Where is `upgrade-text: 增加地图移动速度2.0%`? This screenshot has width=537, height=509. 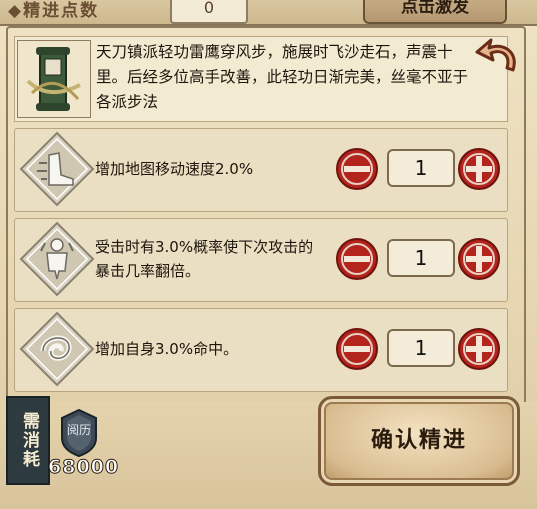
upgrade-text: 增加地图移动速度2.0% is located at coordinates (174, 169).